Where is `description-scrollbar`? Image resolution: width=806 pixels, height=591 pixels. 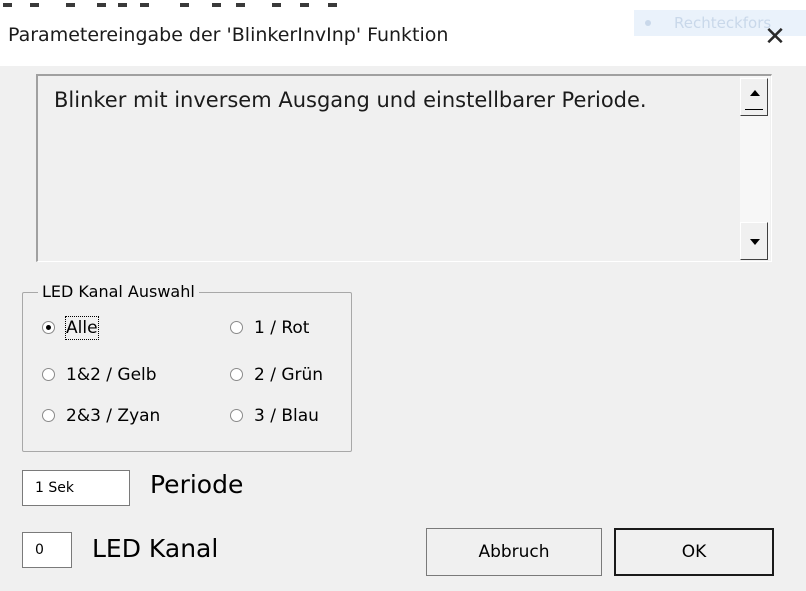
description-scrollbar is located at coordinates (755, 168).